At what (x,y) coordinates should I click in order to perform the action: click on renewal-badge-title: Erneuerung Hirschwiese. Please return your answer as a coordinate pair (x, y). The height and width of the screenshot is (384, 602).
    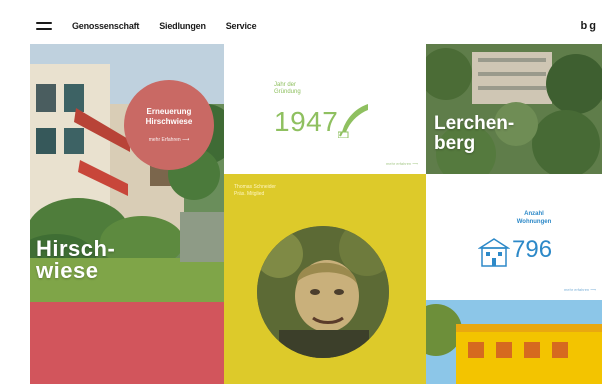
    Looking at the image, I should click on (169, 116).